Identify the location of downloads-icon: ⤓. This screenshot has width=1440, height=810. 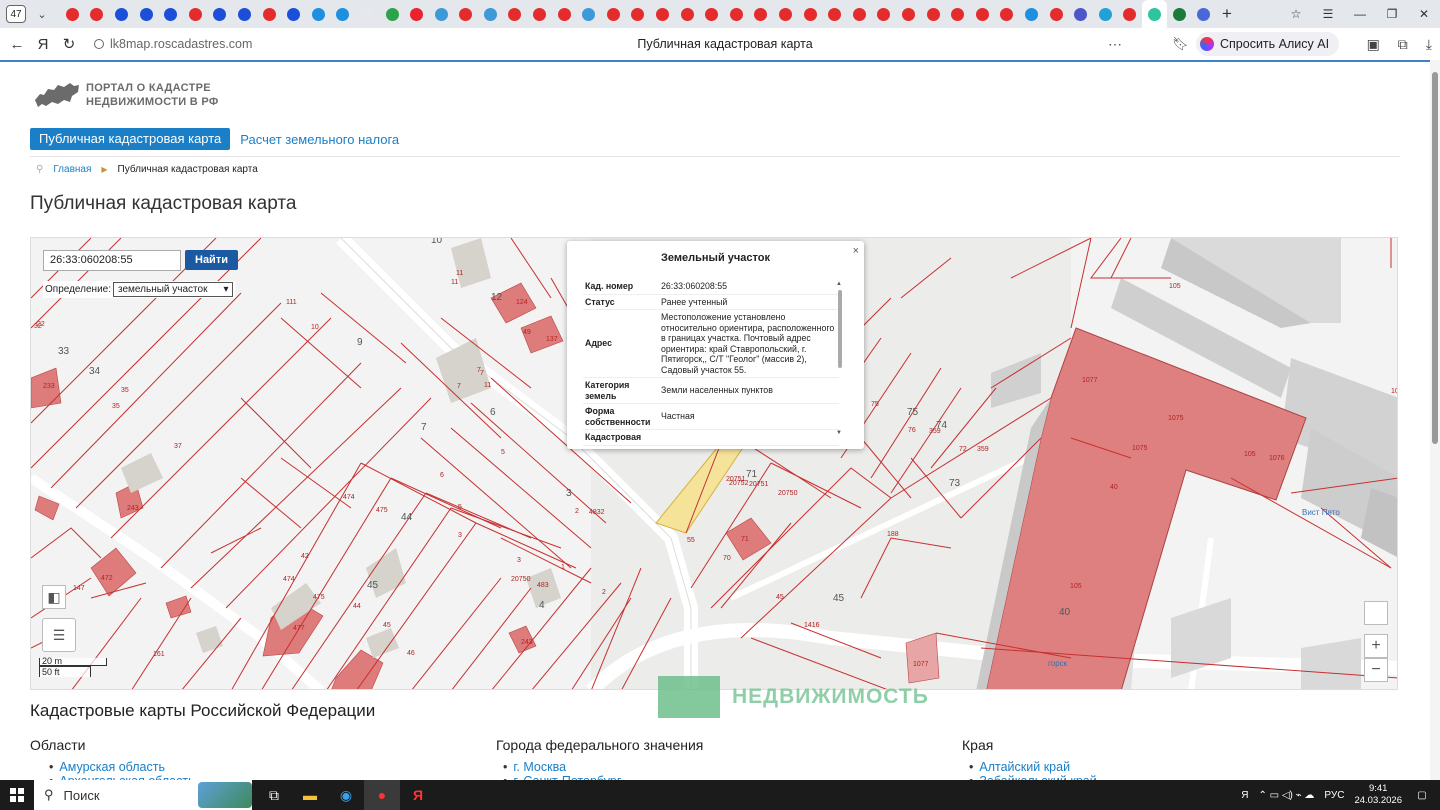
(1429, 44).